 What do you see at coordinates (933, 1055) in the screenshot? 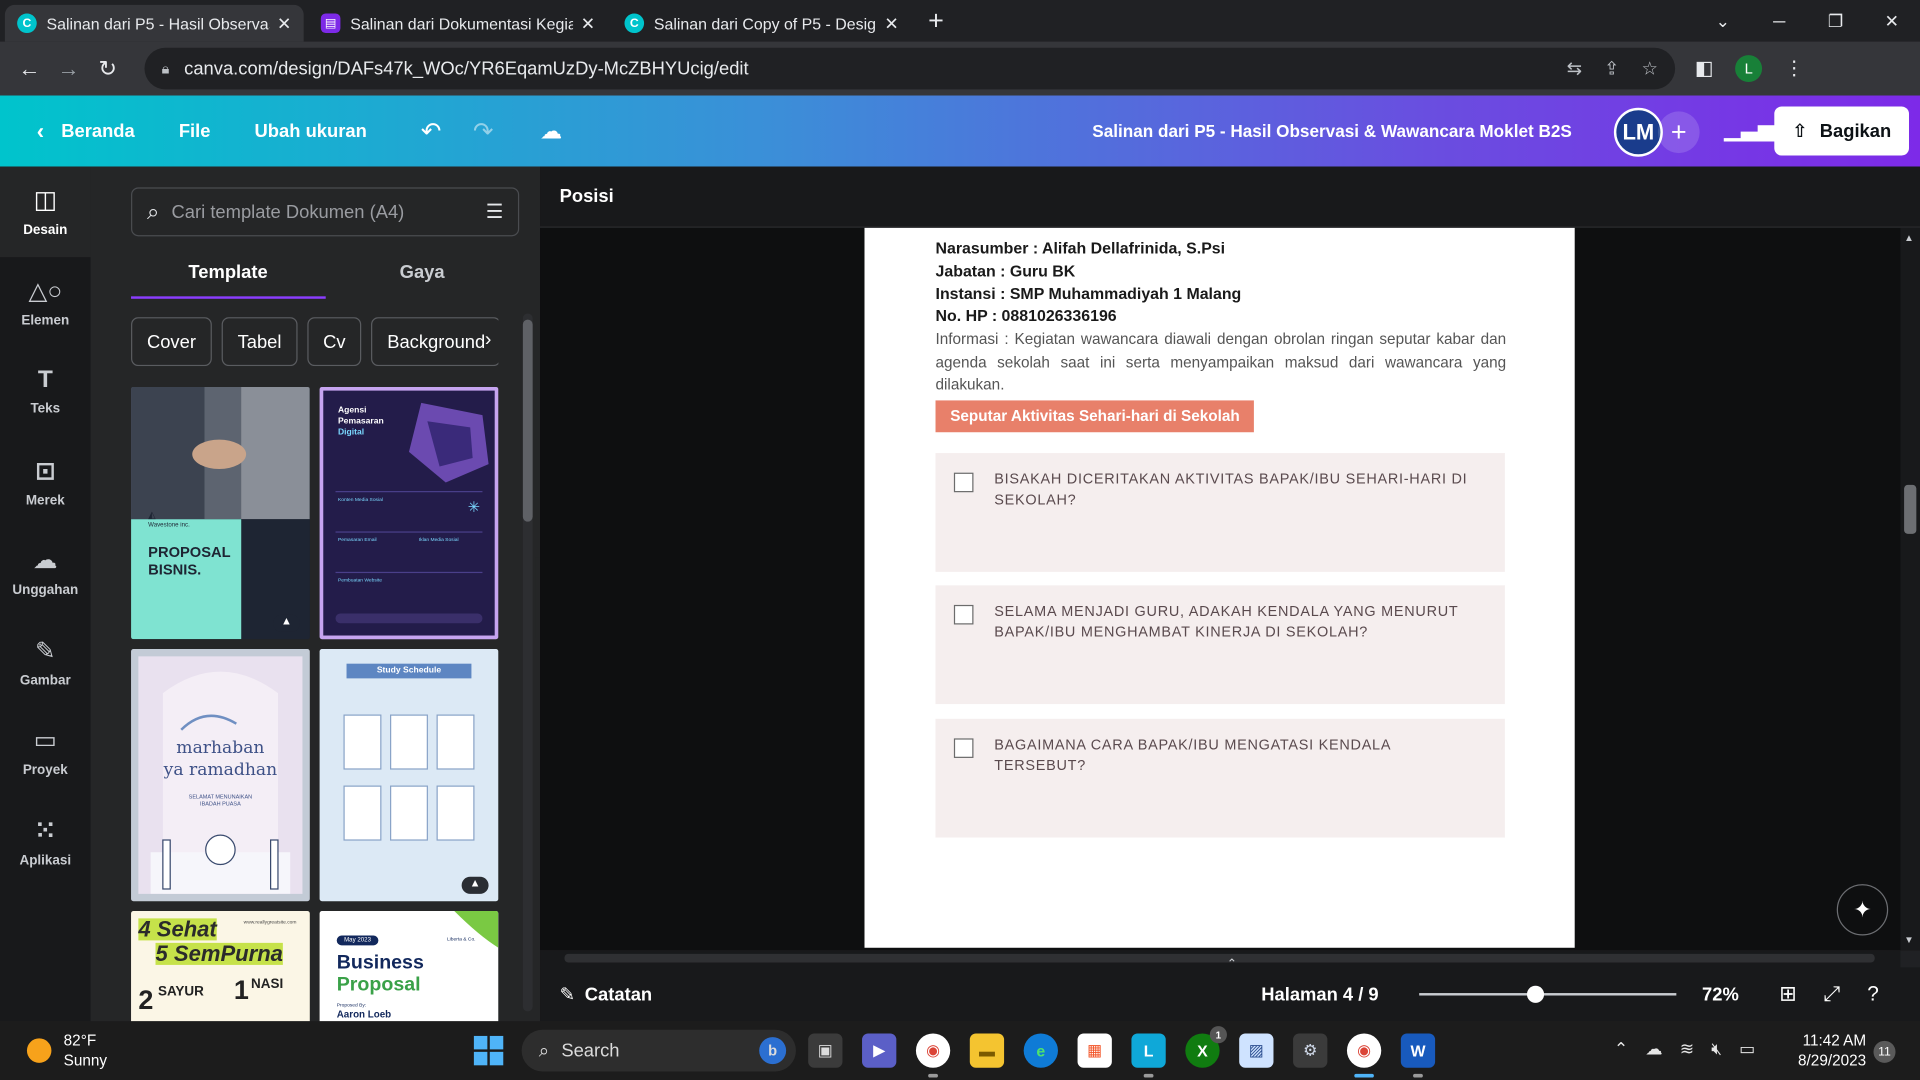
I see `chrome-icon: ◉` at bounding box center [933, 1055].